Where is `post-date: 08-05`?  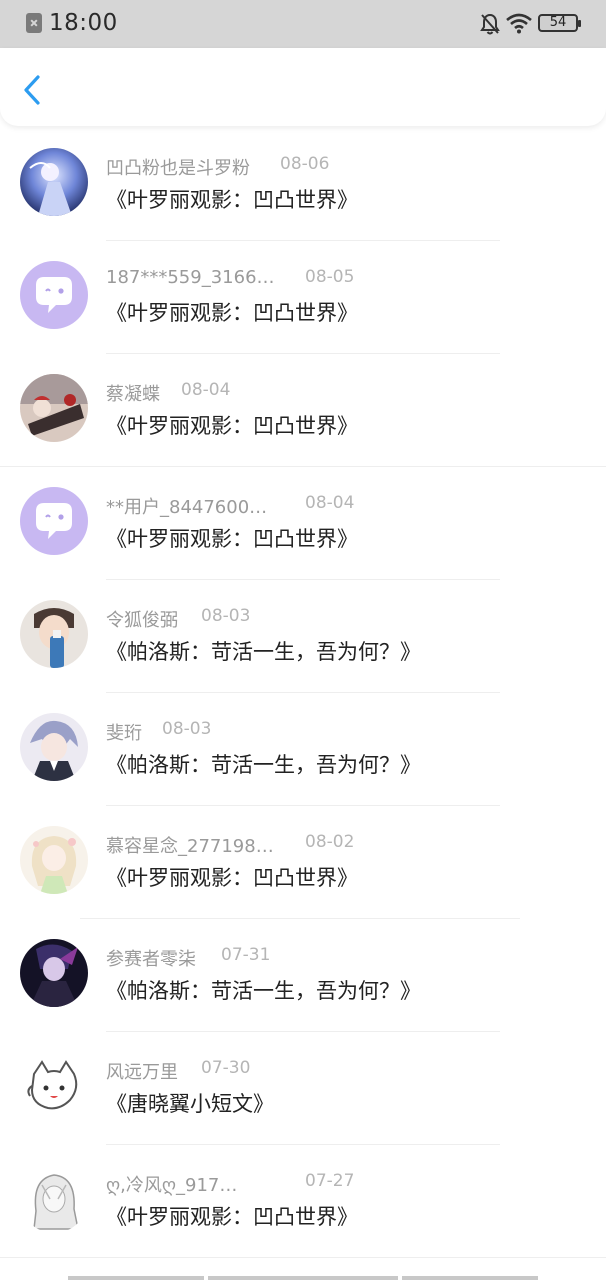 post-date: 08-05 is located at coordinates (330, 277).